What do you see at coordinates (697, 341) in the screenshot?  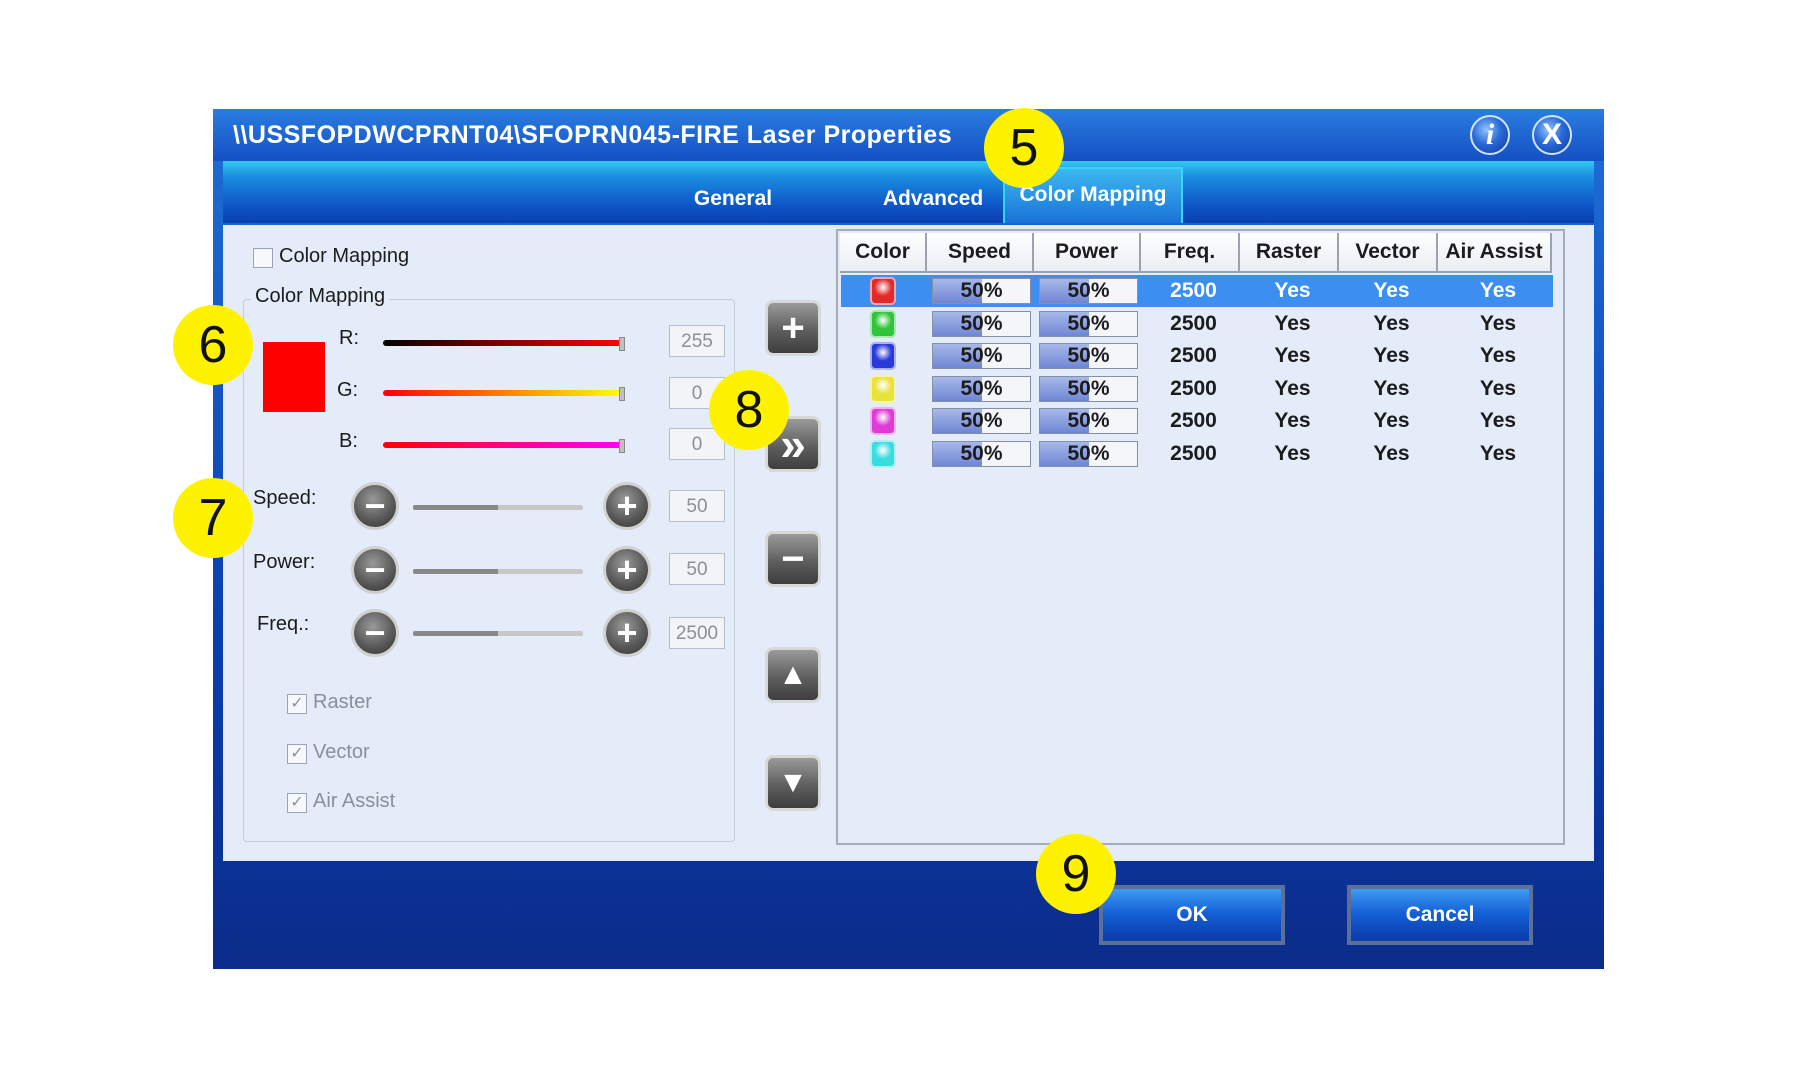 I see `red-value-field: 255` at bounding box center [697, 341].